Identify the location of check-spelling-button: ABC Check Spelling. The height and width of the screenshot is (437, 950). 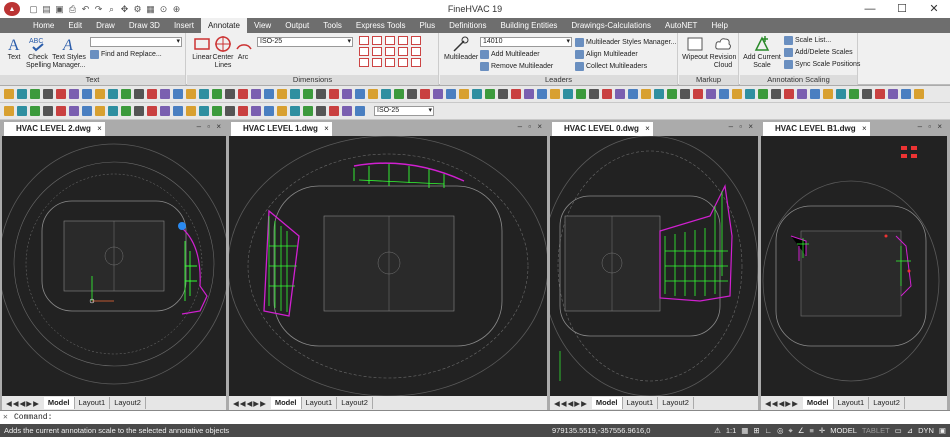
(38, 52).